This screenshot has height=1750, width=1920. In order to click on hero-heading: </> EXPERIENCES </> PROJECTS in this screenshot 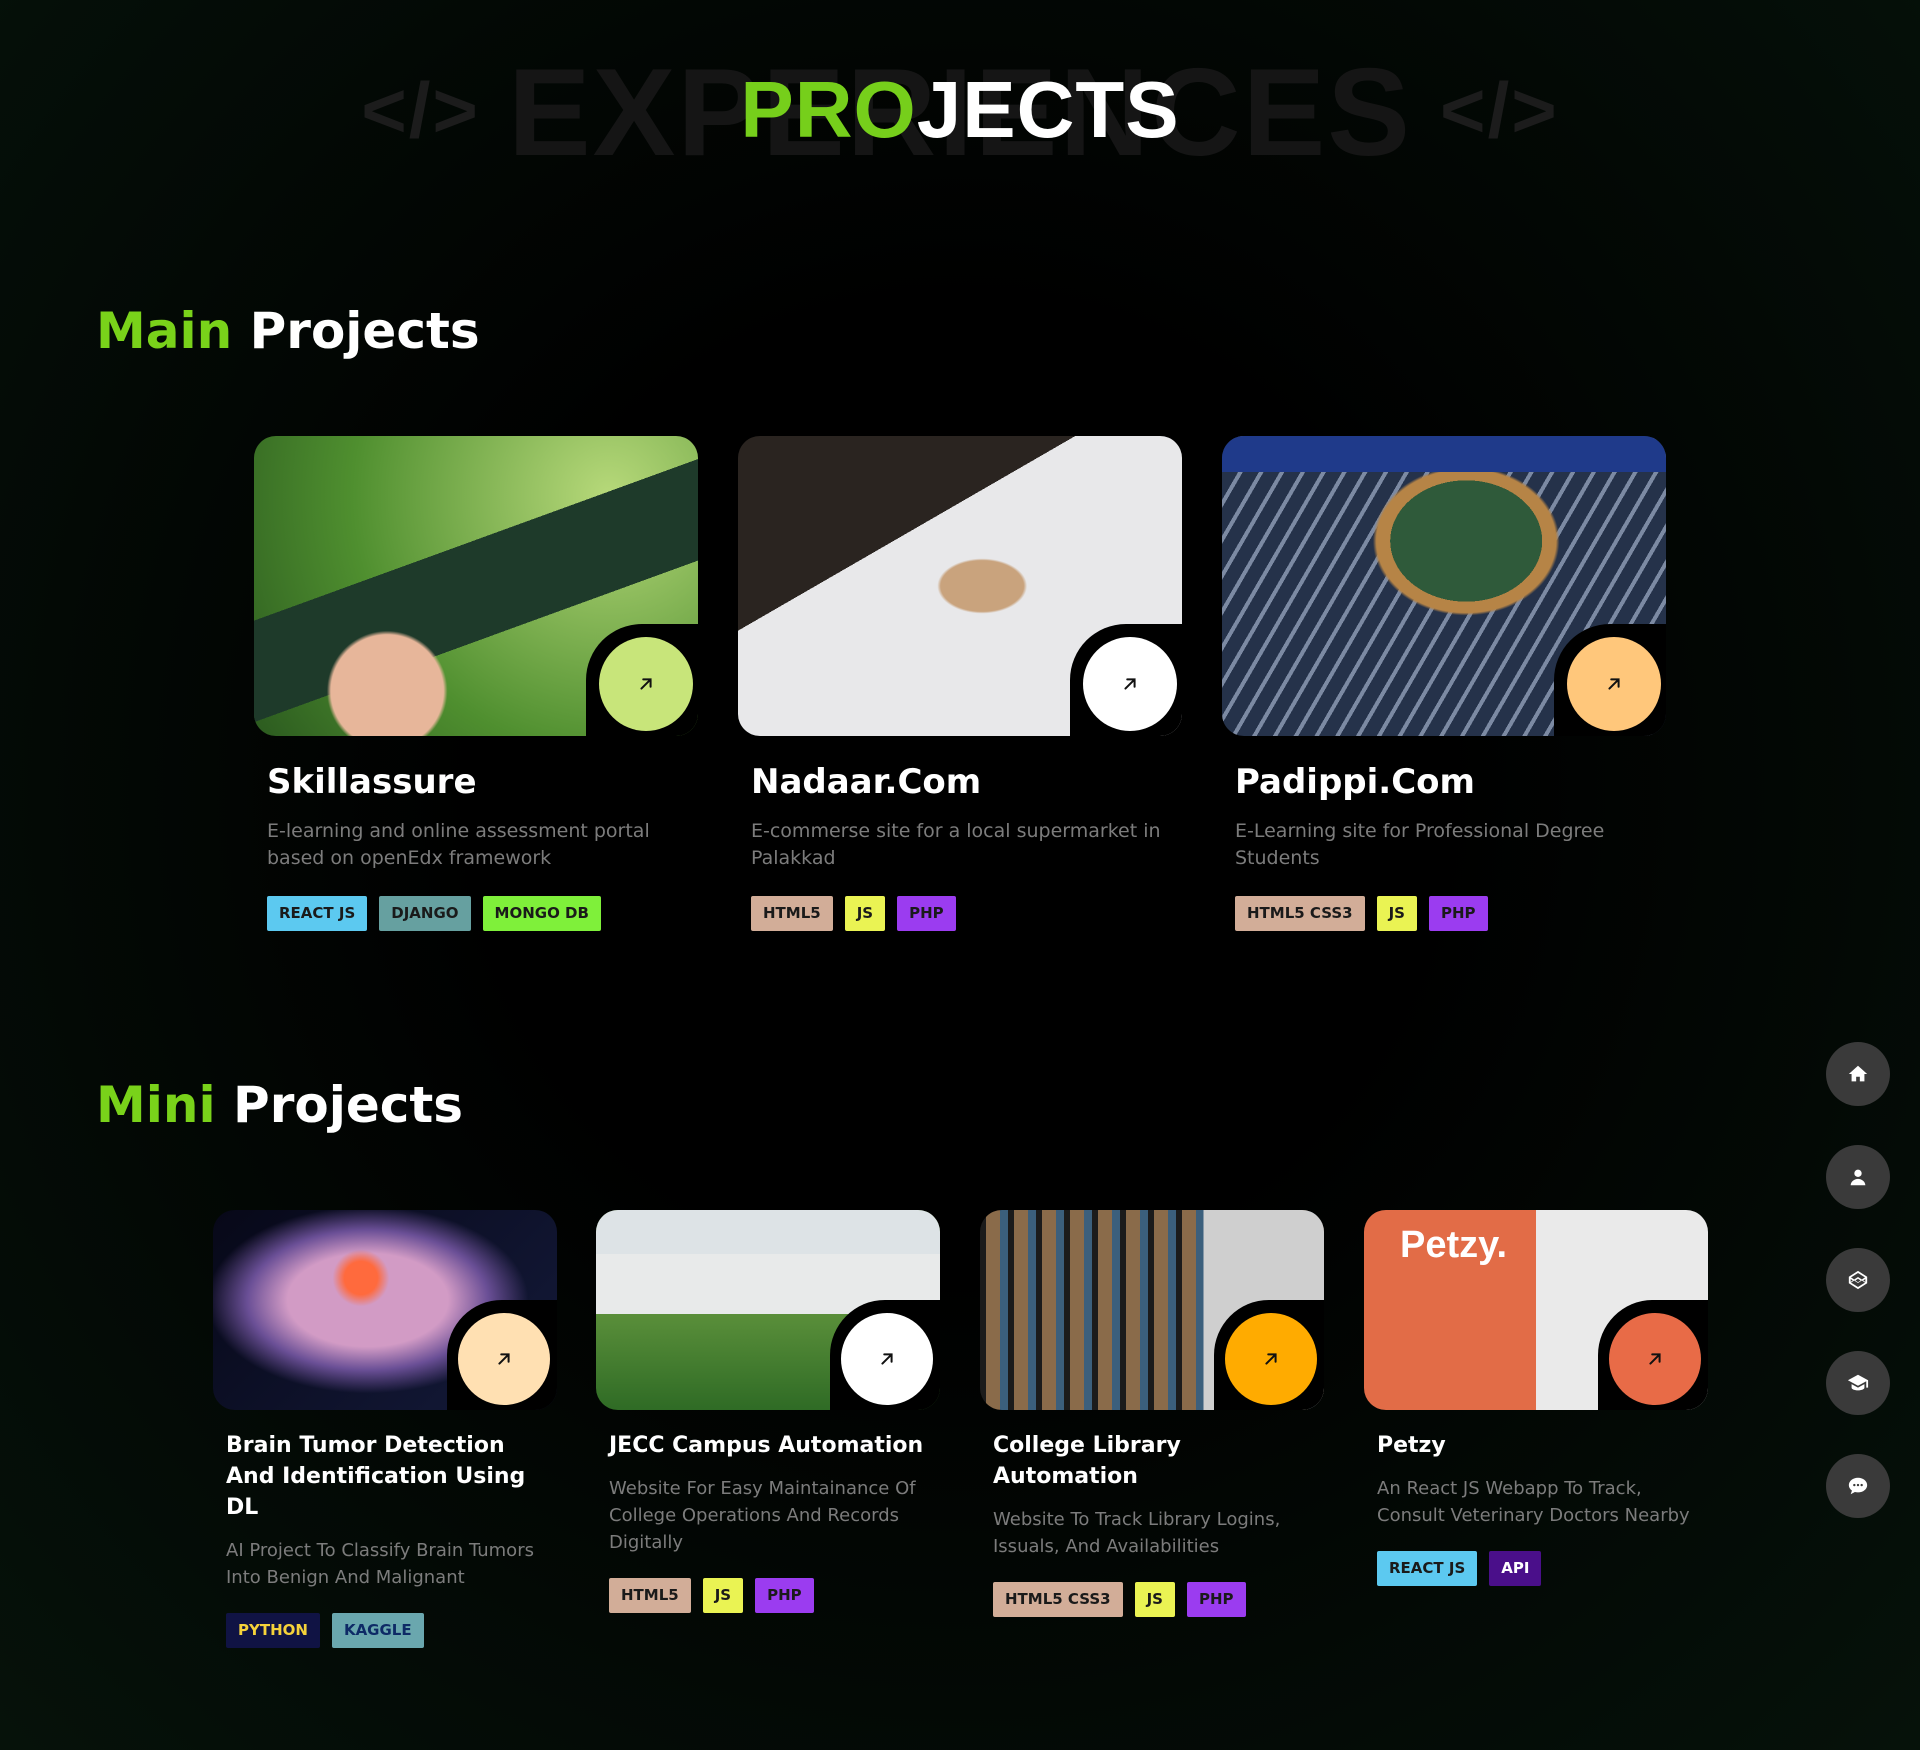, I will do `click(960, 111)`.